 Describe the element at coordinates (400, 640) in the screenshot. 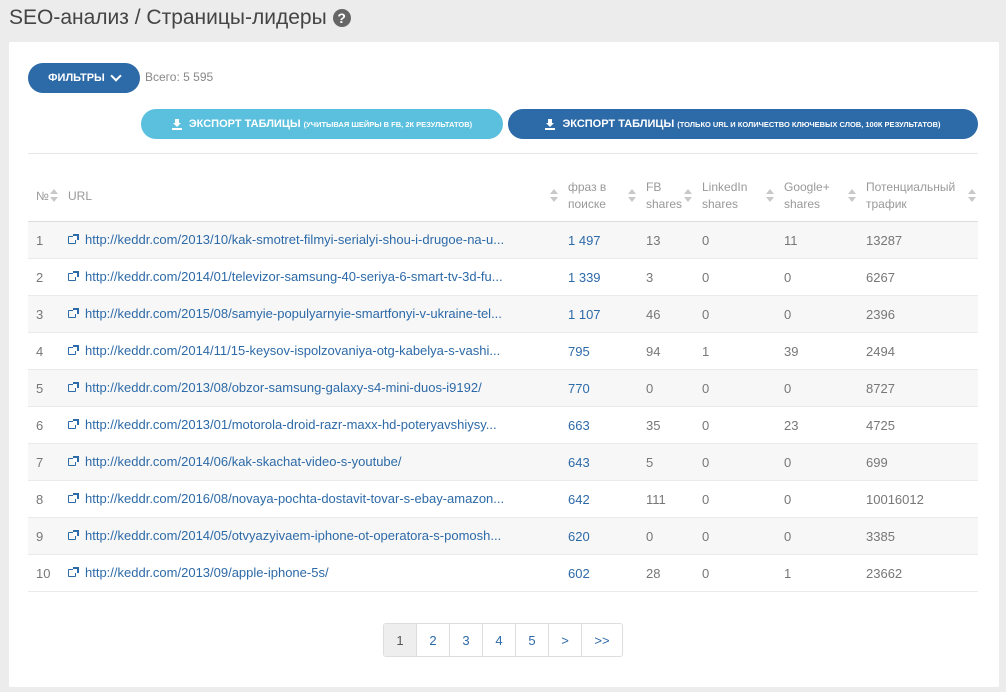

I see `page-button: 1` at that location.